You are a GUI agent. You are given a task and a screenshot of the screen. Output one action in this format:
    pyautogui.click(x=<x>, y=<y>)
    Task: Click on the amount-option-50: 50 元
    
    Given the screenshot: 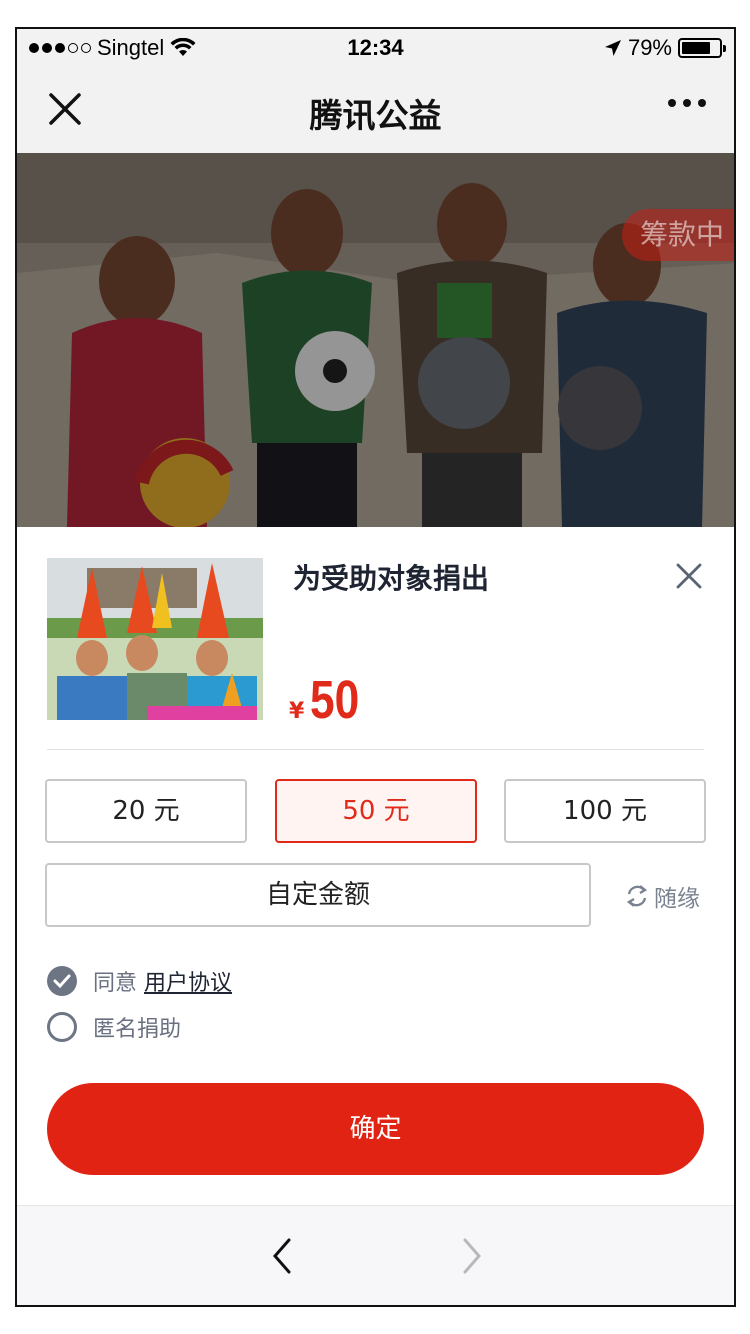 What is the action you would take?
    pyautogui.click(x=376, y=811)
    